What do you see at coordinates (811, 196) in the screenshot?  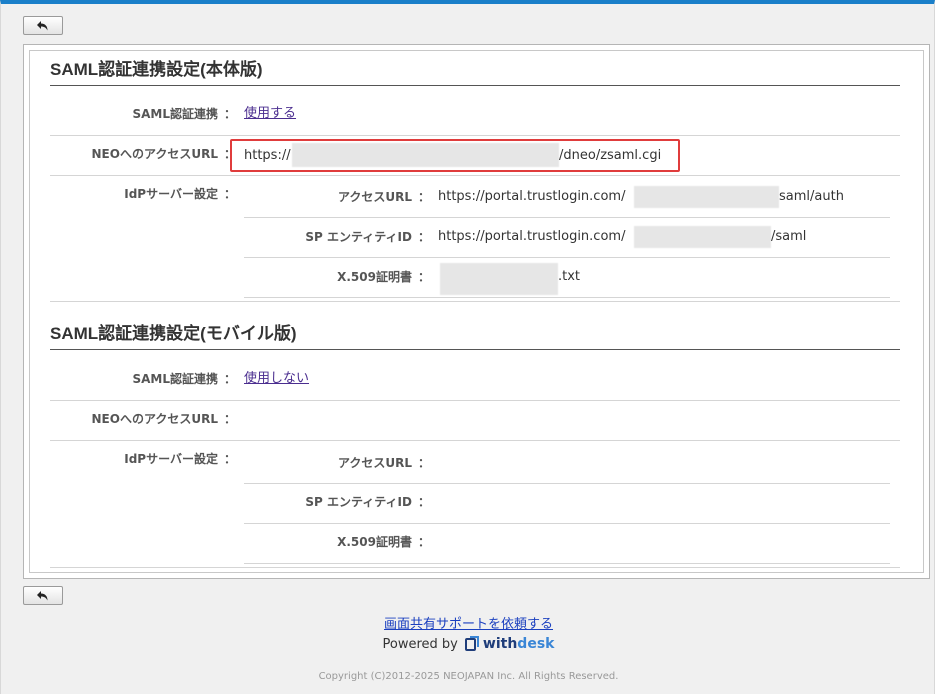 I see `access-url-suffix-main: saml/auth` at bounding box center [811, 196].